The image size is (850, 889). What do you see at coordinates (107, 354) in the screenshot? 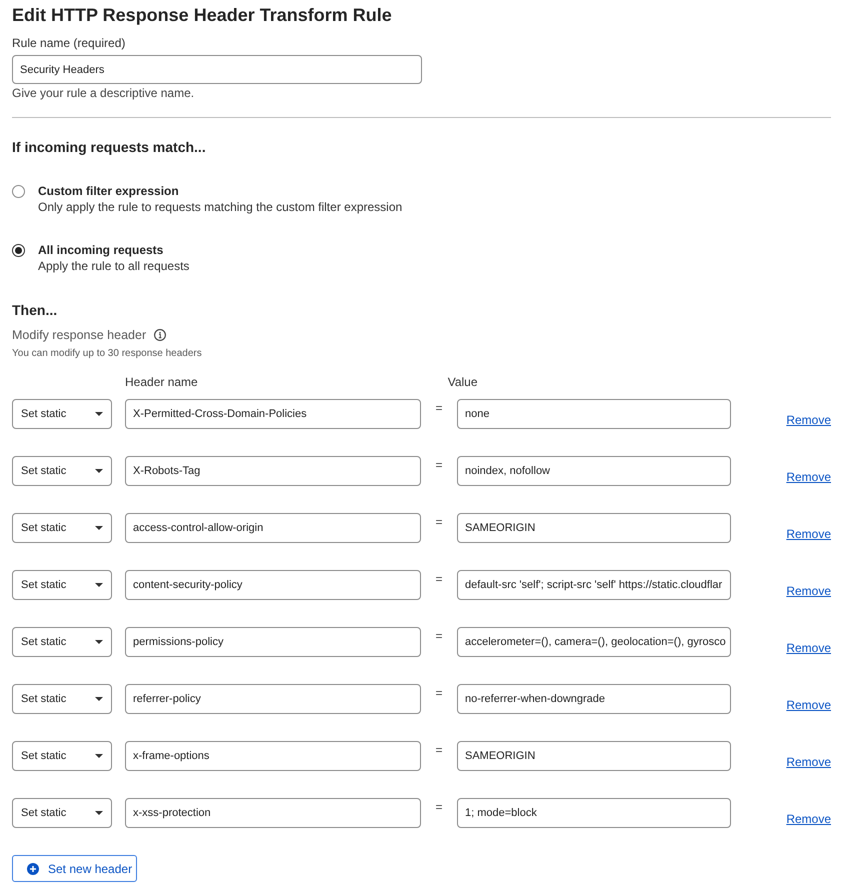
I see `limit-note: You can modify up to 30 response headers` at bounding box center [107, 354].